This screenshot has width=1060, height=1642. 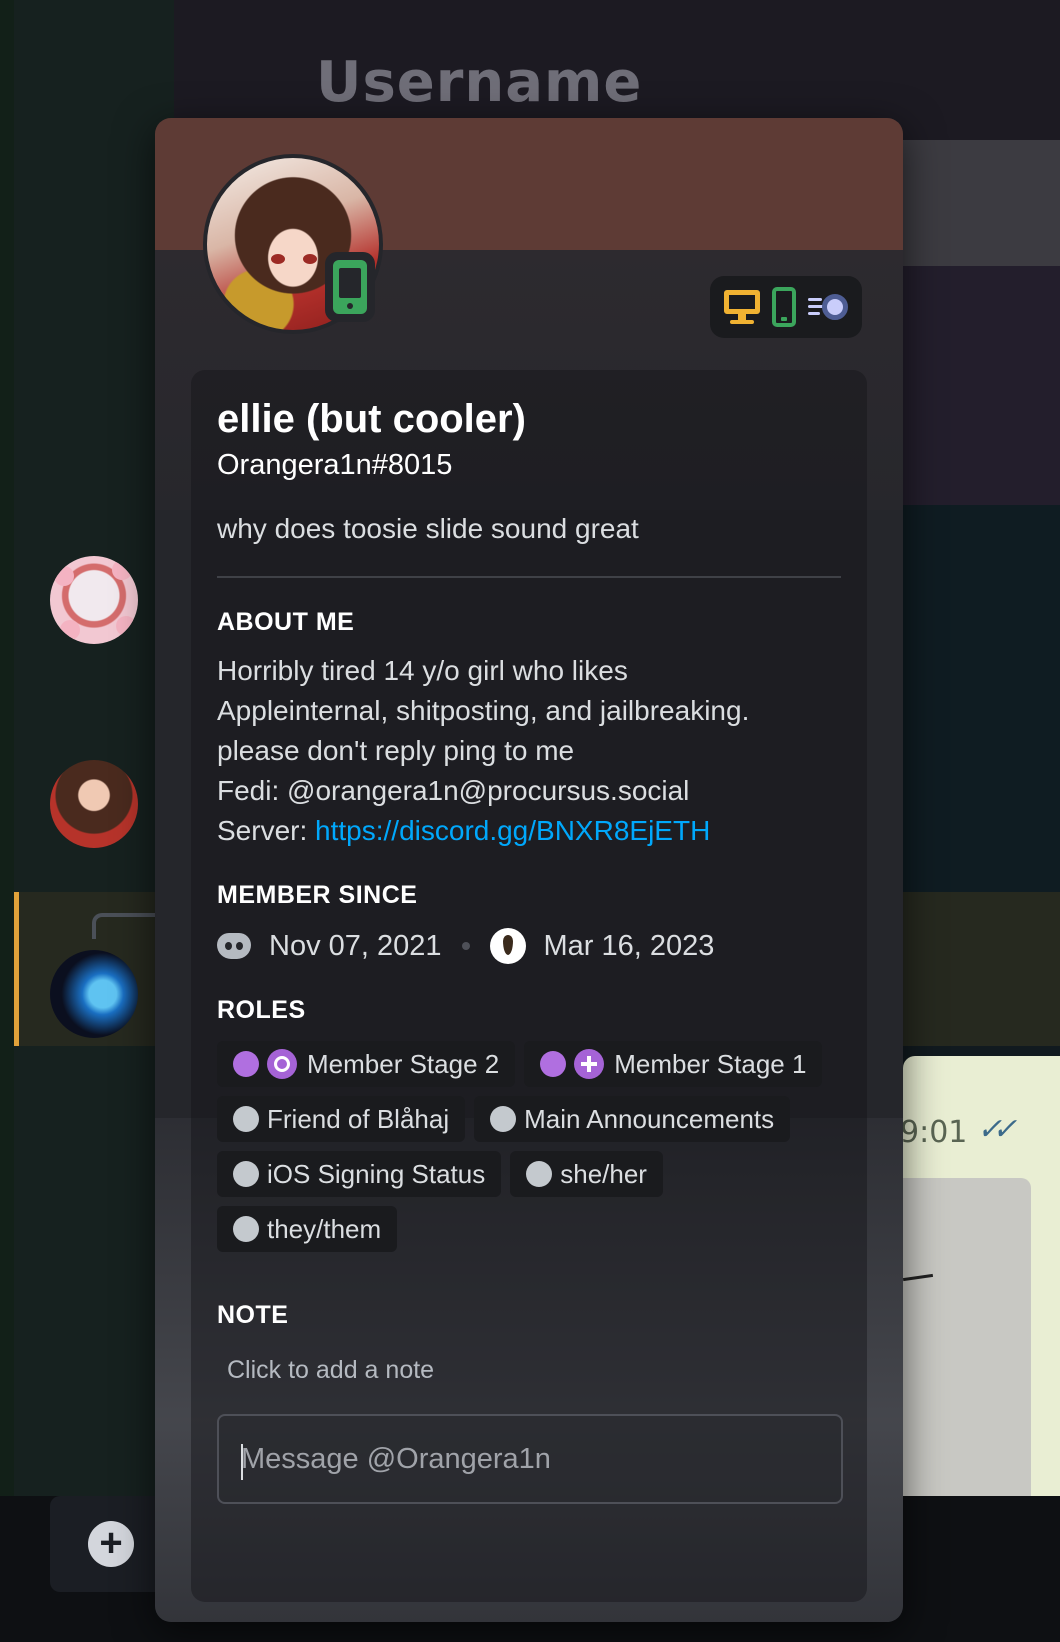 I want to click on role-name: she/her, so click(x=603, y=1173).